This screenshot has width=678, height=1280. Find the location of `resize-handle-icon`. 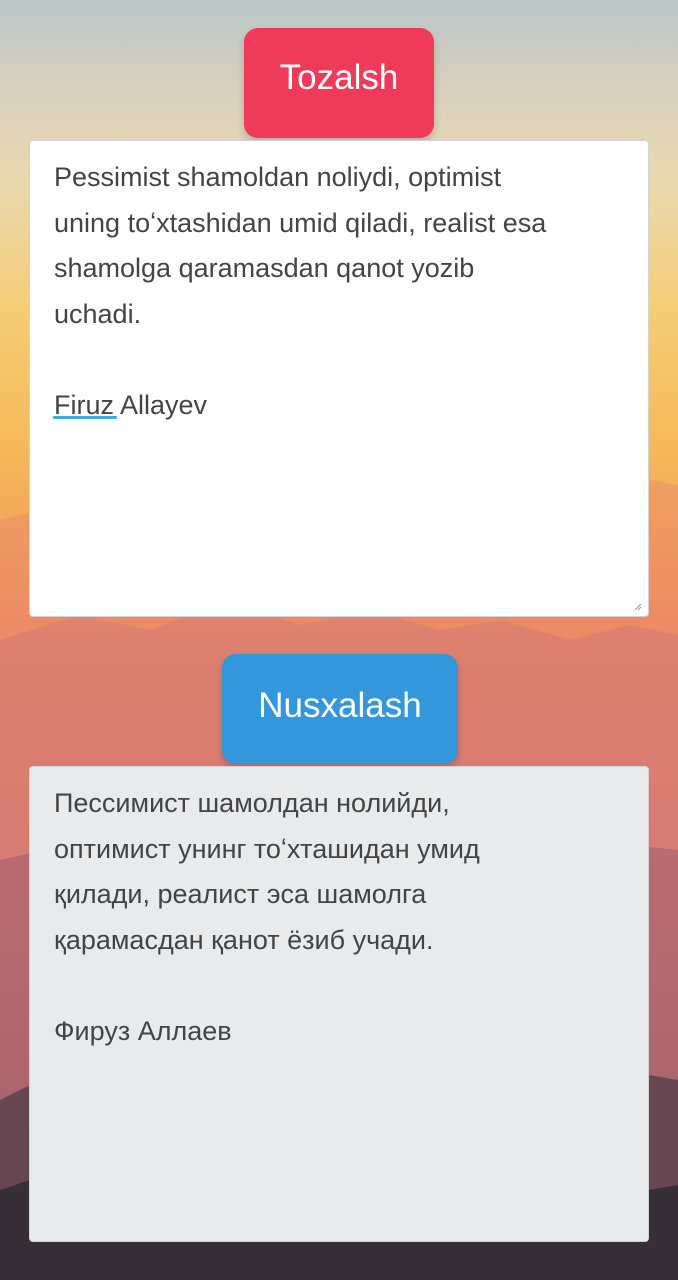

resize-handle-icon is located at coordinates (638, 607).